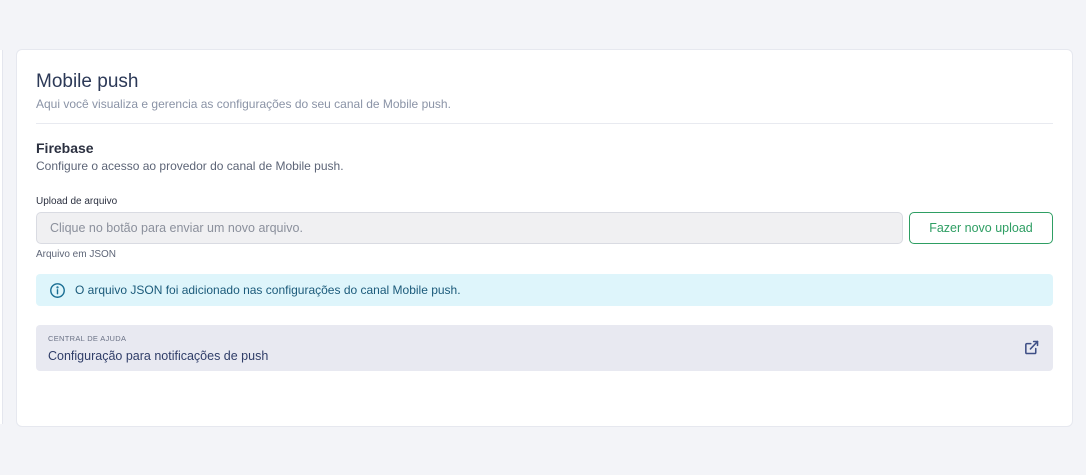 This screenshot has width=1086, height=475. Describe the element at coordinates (57, 290) in the screenshot. I see `info-circle-icon` at that location.